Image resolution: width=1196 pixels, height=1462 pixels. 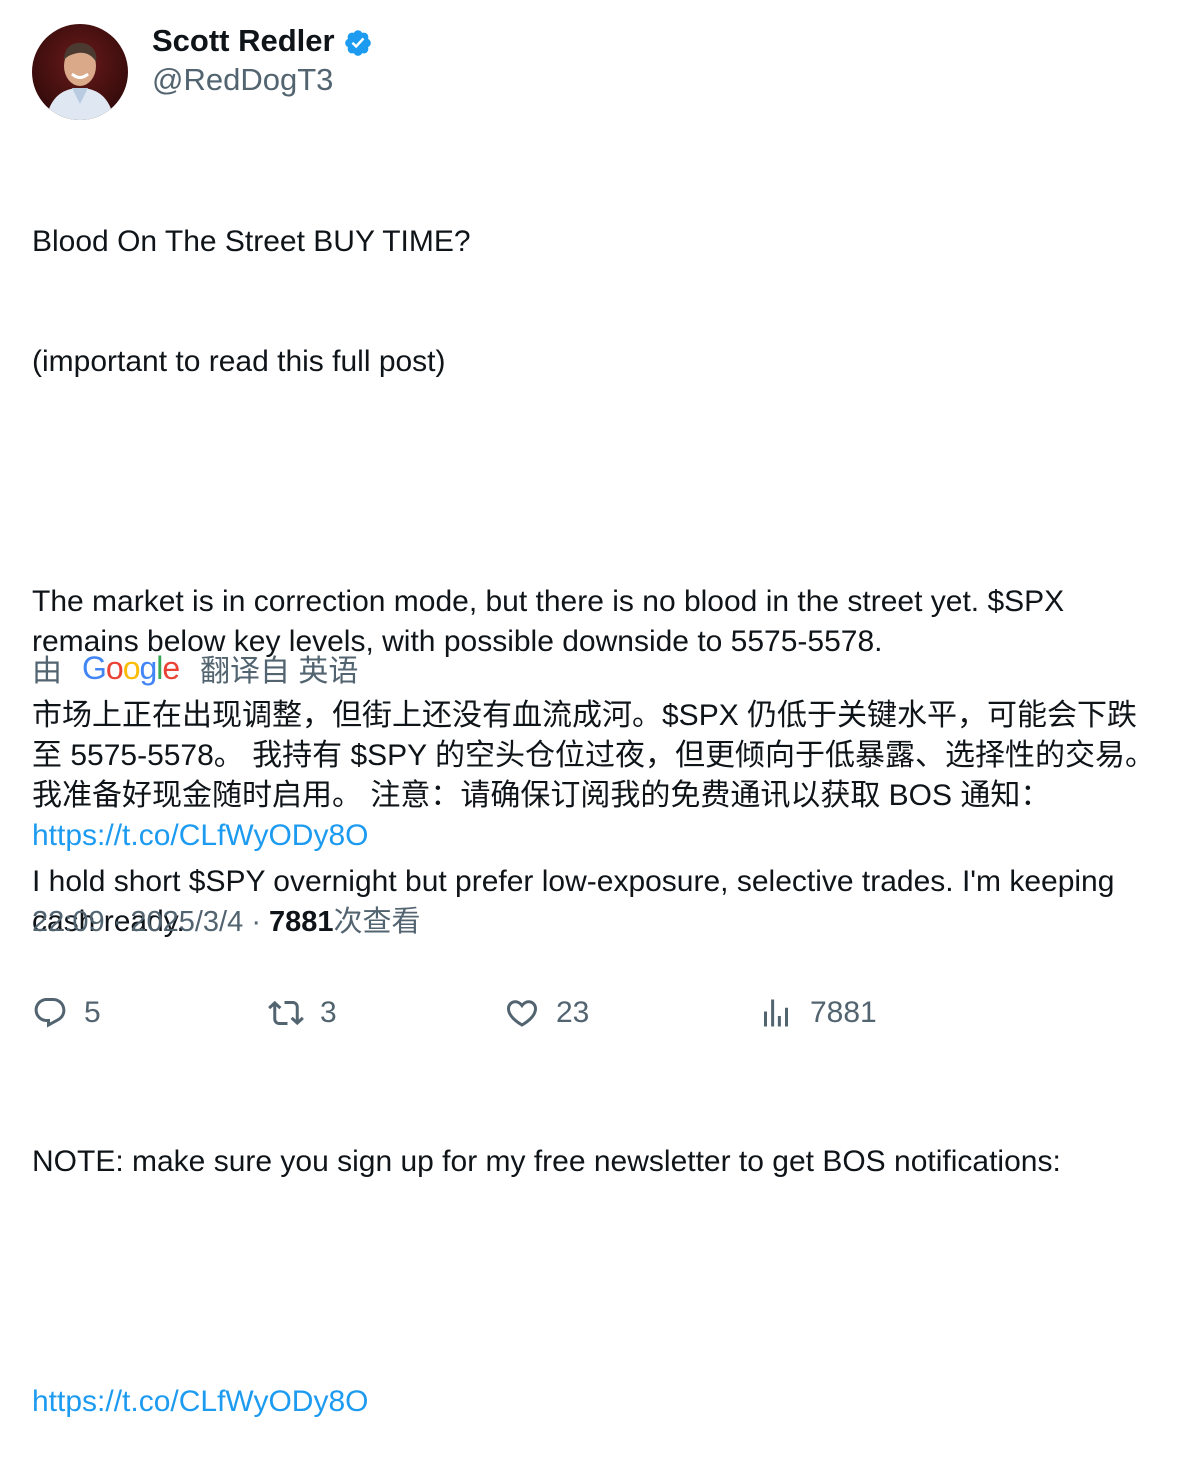 What do you see at coordinates (602, 1402) in the screenshot?
I see `tweet-link: https://t.co/CLfWyODy8O` at bounding box center [602, 1402].